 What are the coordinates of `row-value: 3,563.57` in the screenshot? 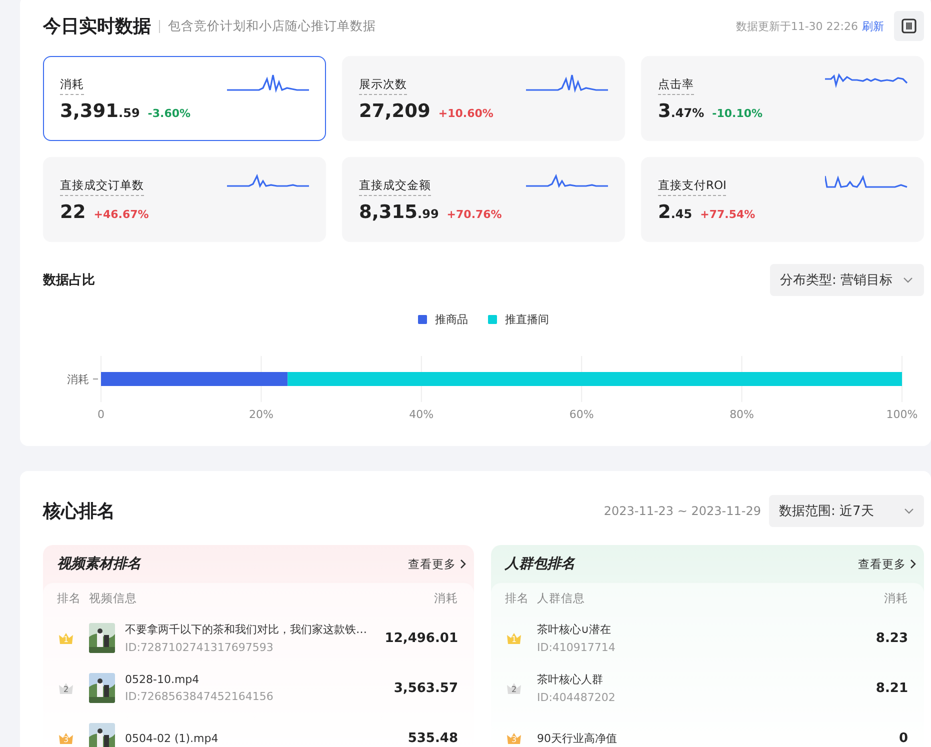 It's located at (426, 688).